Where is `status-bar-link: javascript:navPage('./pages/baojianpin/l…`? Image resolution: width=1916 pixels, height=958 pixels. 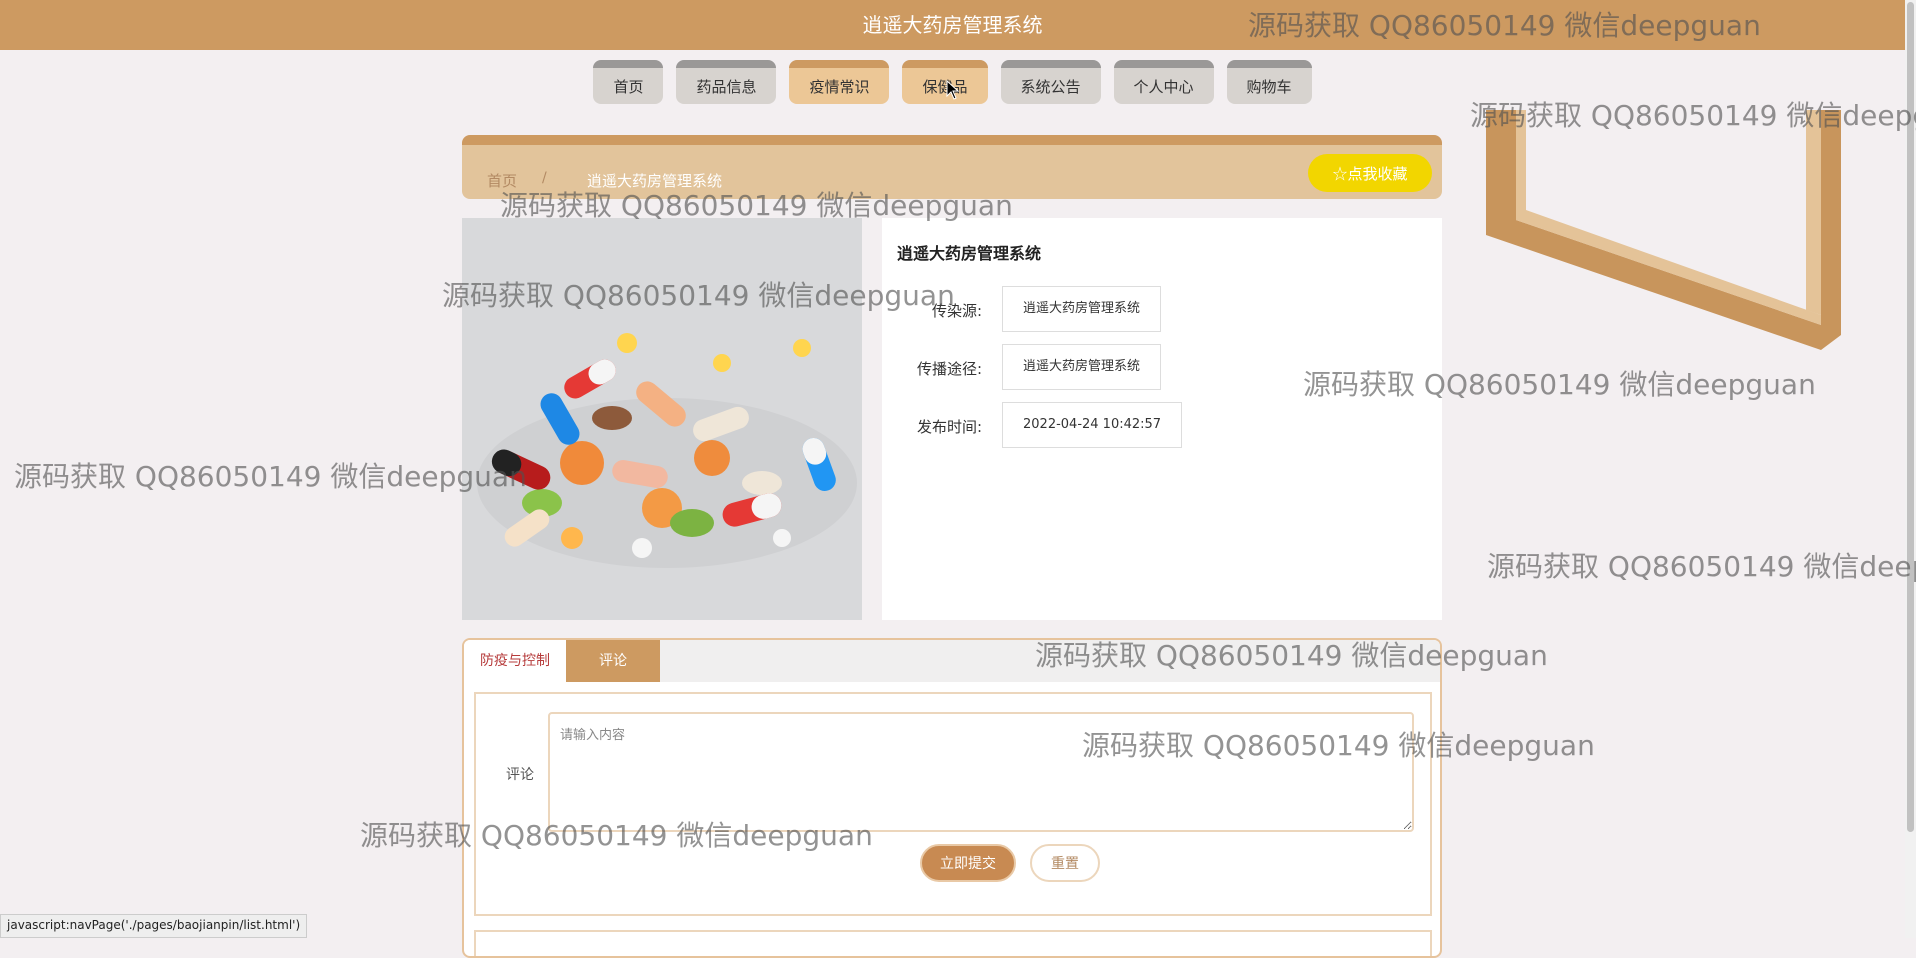
status-bar-link: javascript:navPage('./pages/baojianpin/l… is located at coordinates (154, 926).